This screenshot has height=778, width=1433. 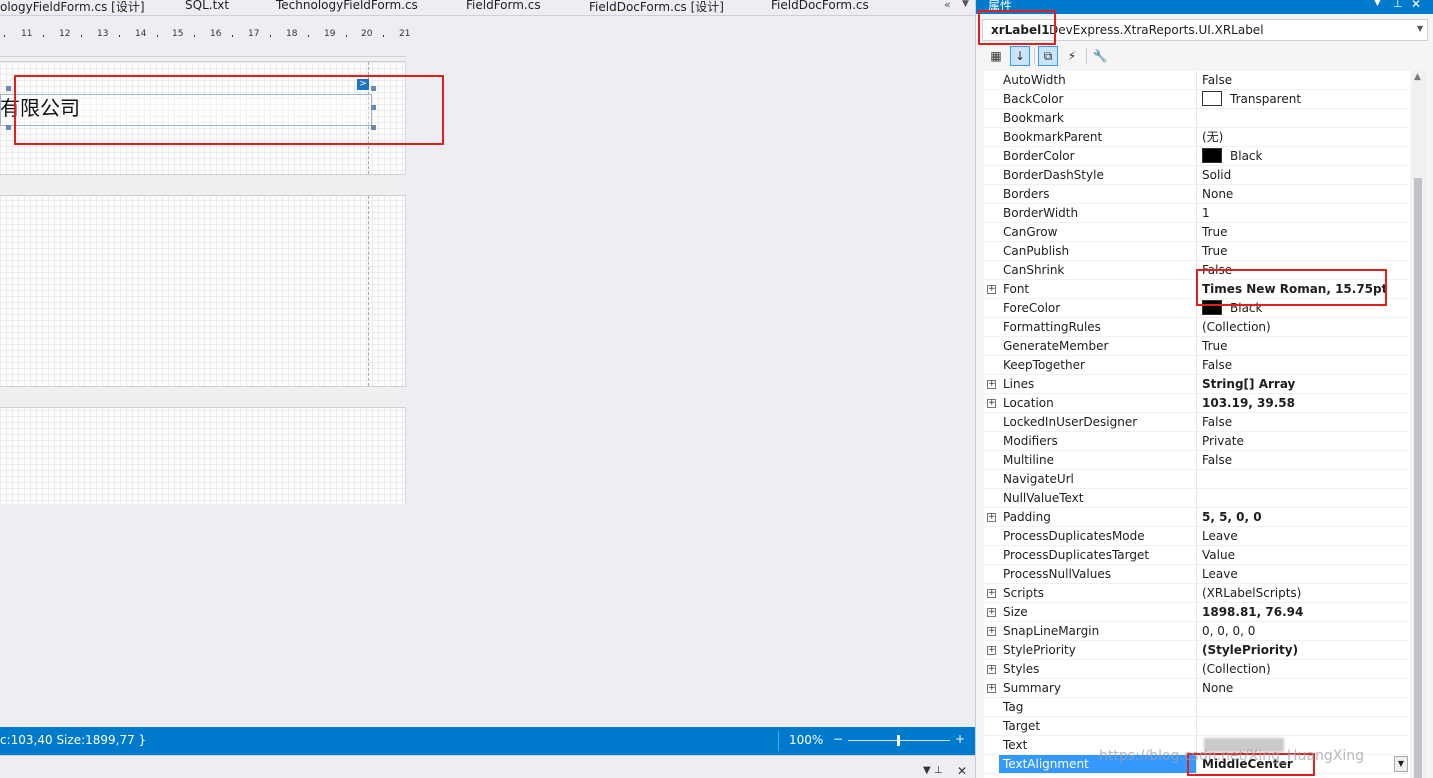 I want to click on categorized-icon: ▦, so click(x=996, y=56).